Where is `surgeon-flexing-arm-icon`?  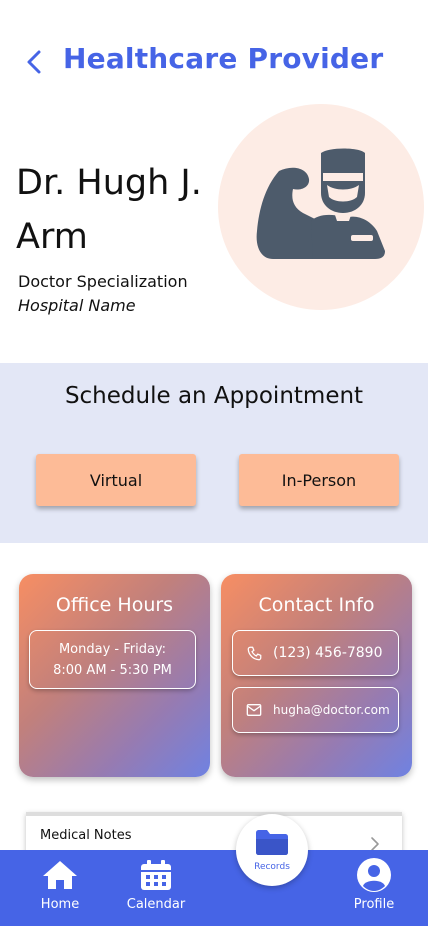
surgeon-flexing-arm-icon is located at coordinates (320, 203).